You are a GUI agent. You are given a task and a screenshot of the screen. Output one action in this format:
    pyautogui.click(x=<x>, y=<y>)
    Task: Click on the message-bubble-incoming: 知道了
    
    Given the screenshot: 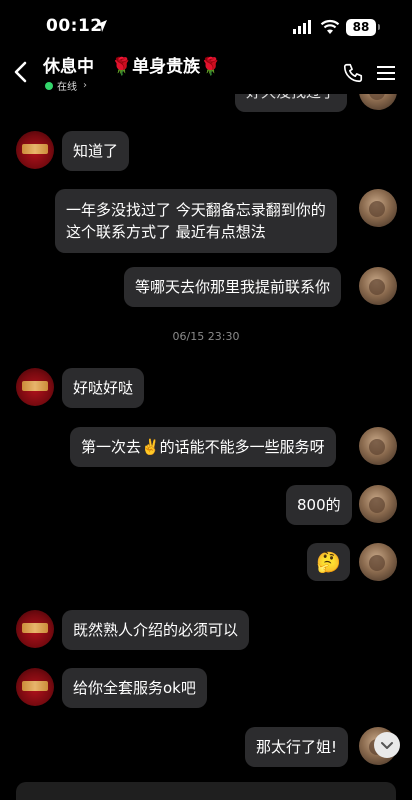 What is the action you would take?
    pyautogui.click(x=96, y=151)
    